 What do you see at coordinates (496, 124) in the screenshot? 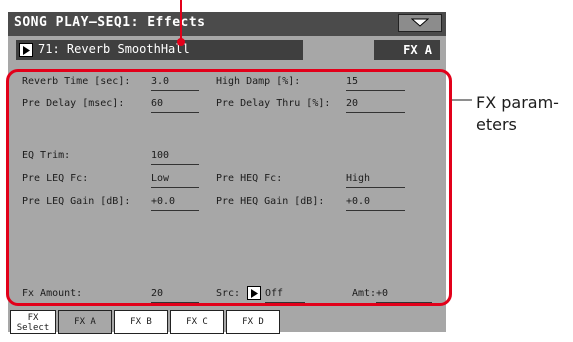
I see `callout-line-2: eters` at bounding box center [496, 124].